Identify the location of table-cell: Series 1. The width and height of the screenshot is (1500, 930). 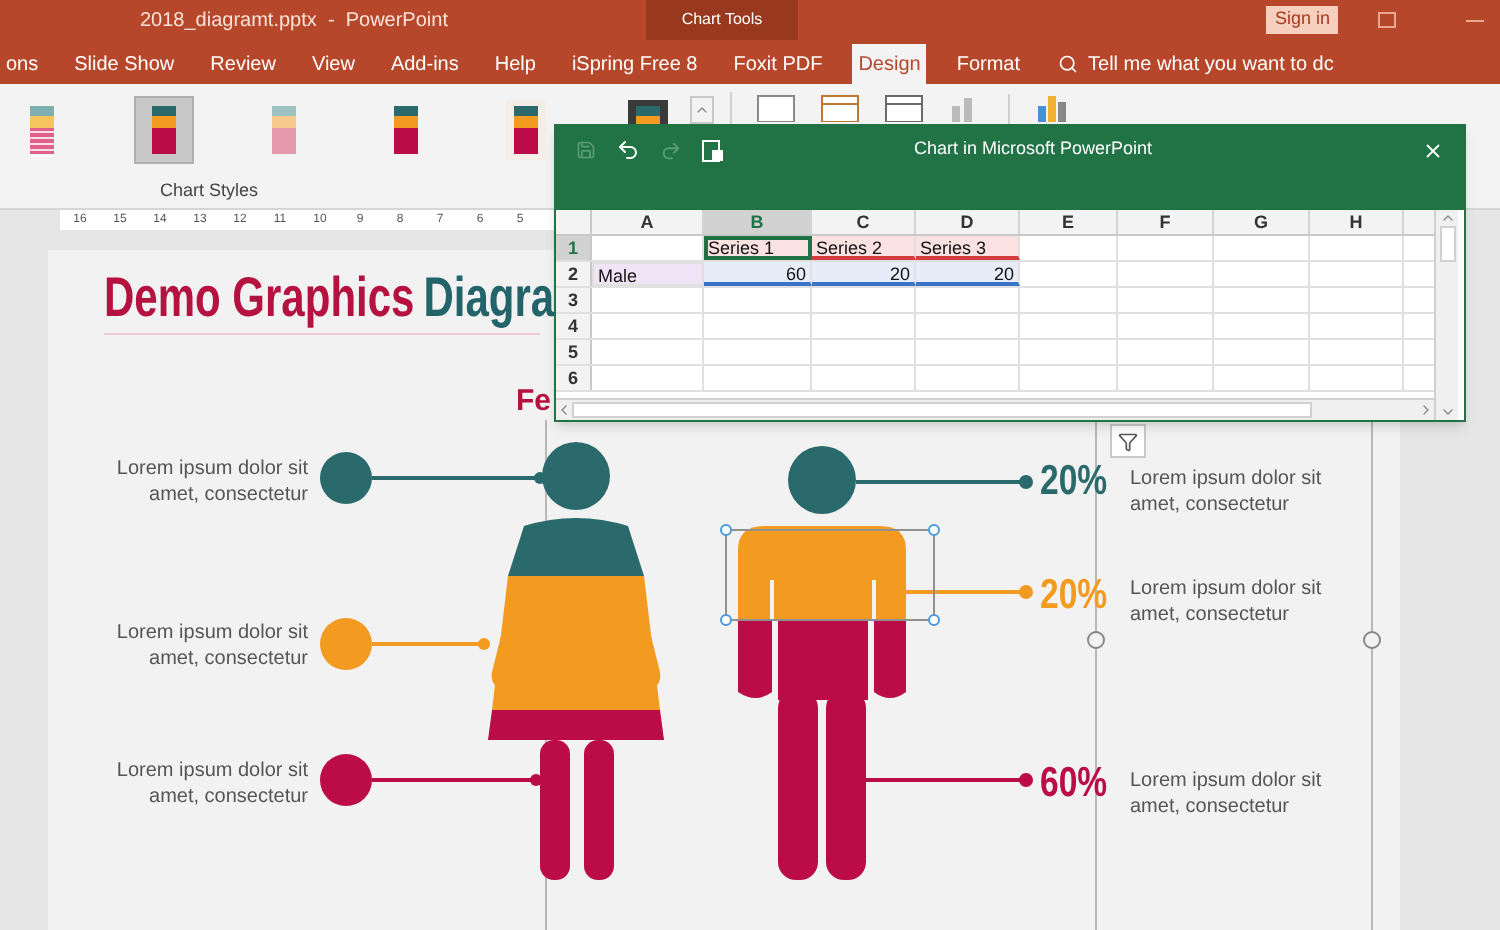
(758, 248).